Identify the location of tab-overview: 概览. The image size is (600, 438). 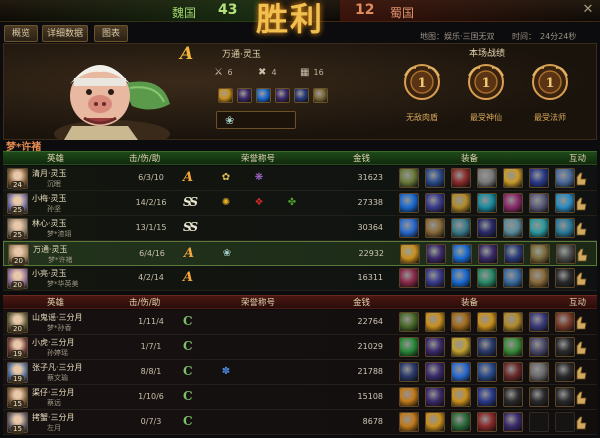
(21, 33).